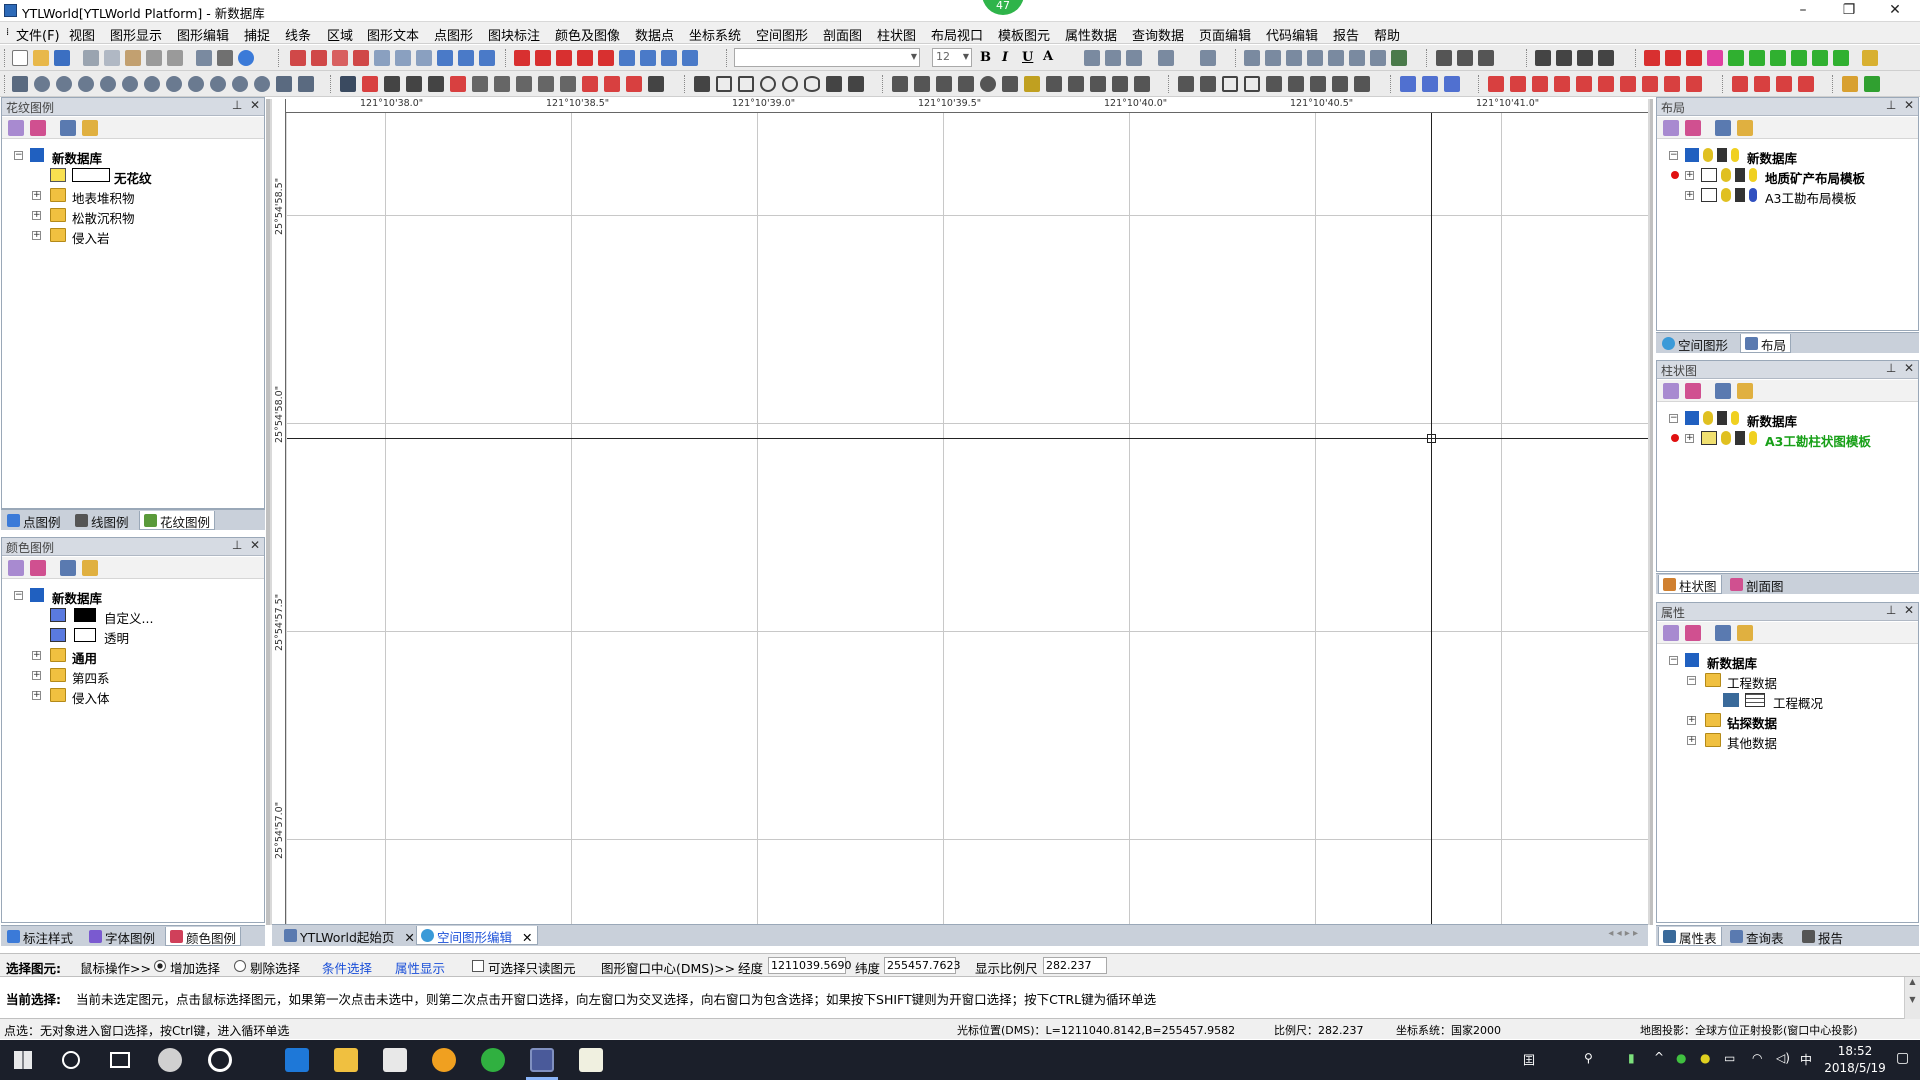 This screenshot has height=1080, width=1920. Describe the element at coordinates (842, 34) in the screenshot. I see `menu-section: 剖面图` at that location.